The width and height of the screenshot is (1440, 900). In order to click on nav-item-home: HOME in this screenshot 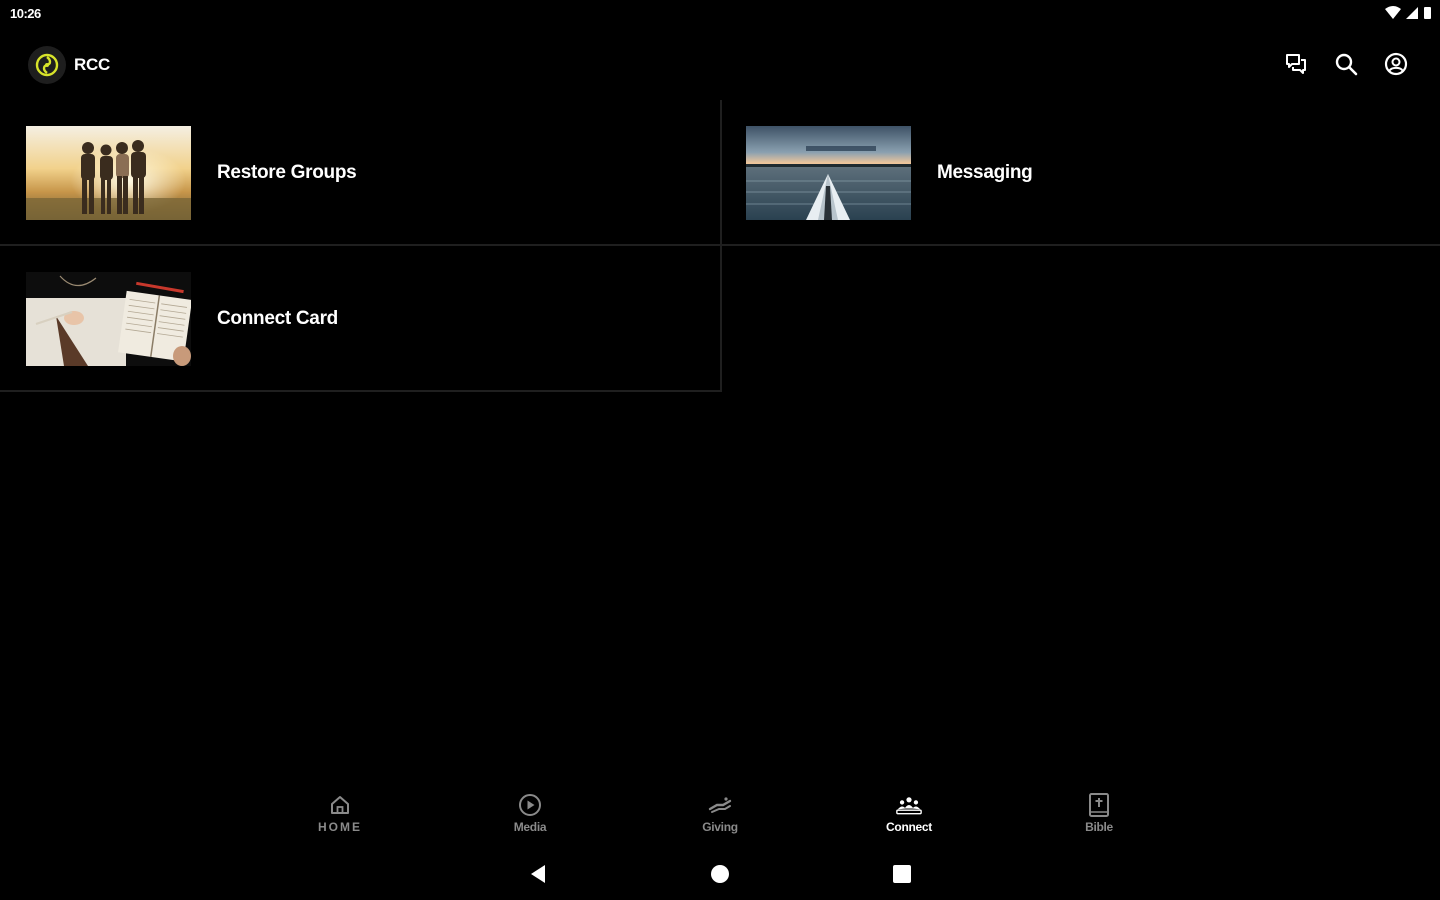, I will do `click(340, 816)`.